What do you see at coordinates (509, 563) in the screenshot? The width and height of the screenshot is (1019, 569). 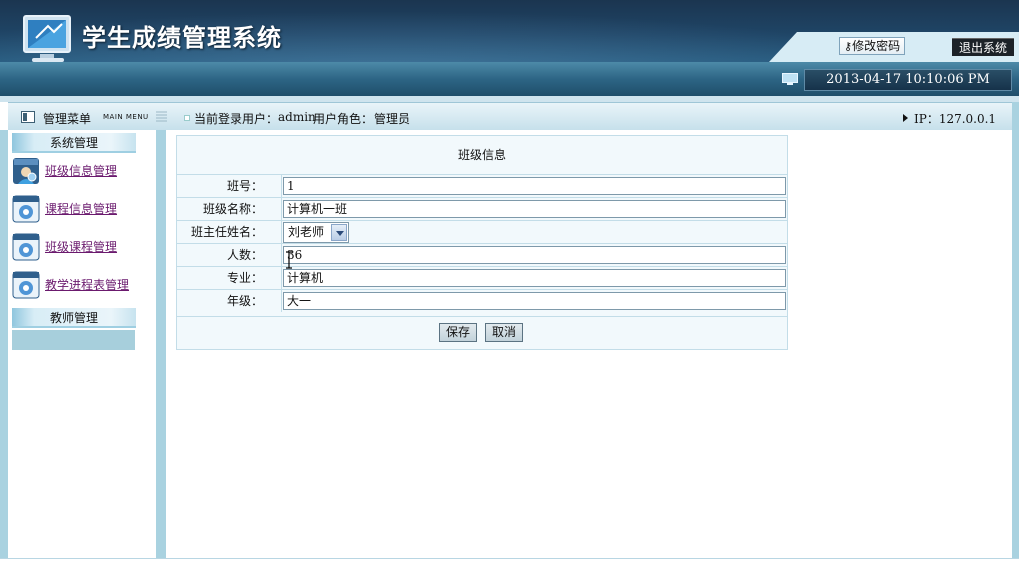 I see `footer-line` at bounding box center [509, 563].